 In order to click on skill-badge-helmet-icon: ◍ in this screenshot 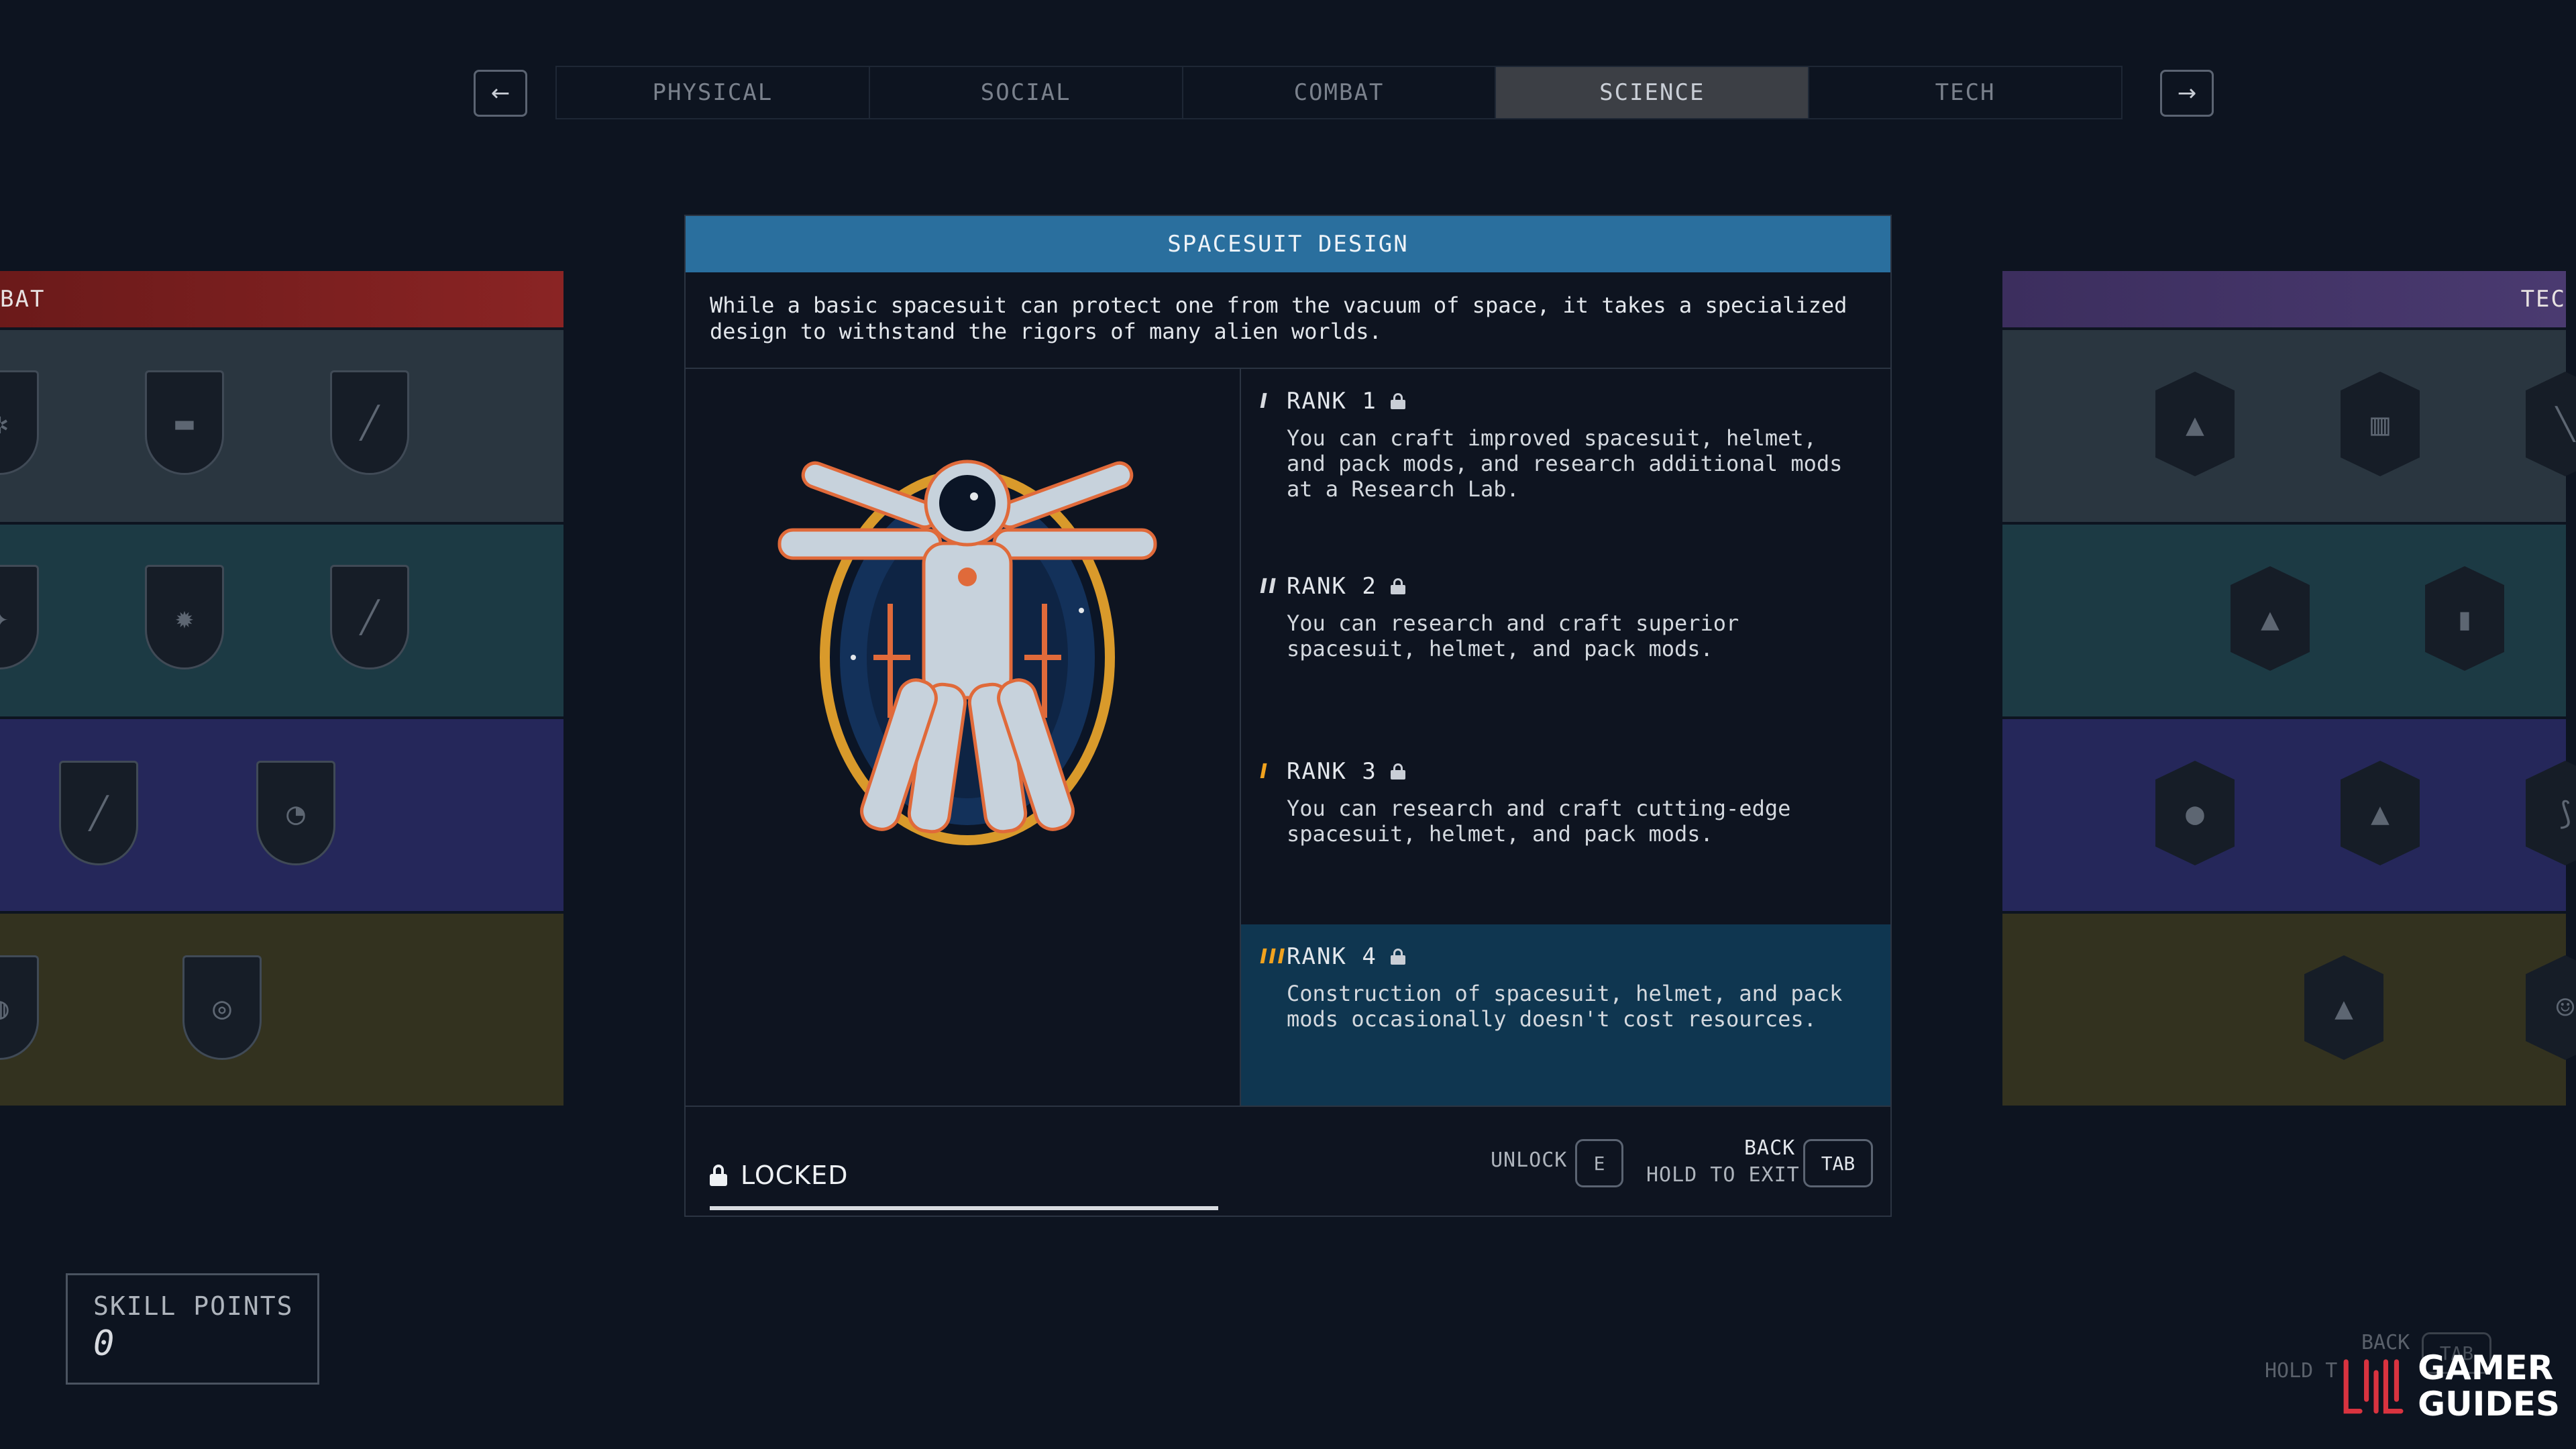, I will do `click(19, 1007)`.